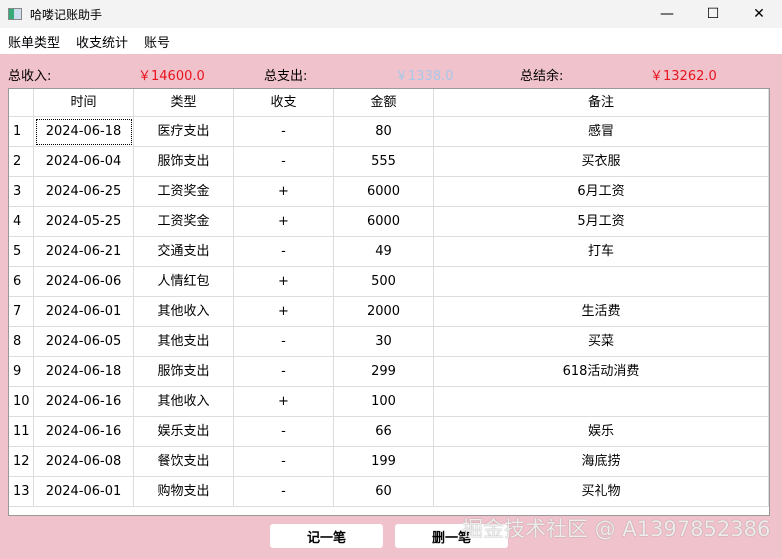 This screenshot has height=559, width=782. I want to click on date-cell: 2024-06-08, so click(84, 462).